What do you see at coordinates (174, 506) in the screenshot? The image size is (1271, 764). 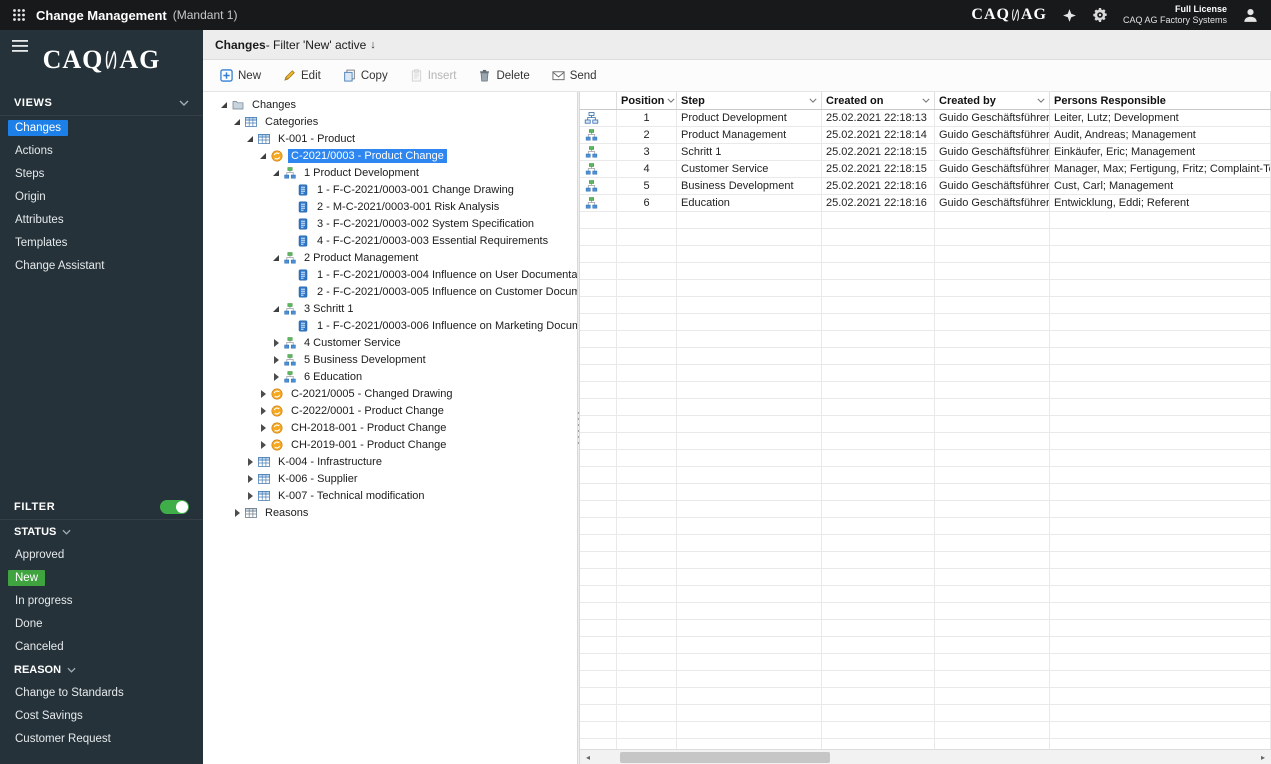 I see `filter-toggle` at bounding box center [174, 506].